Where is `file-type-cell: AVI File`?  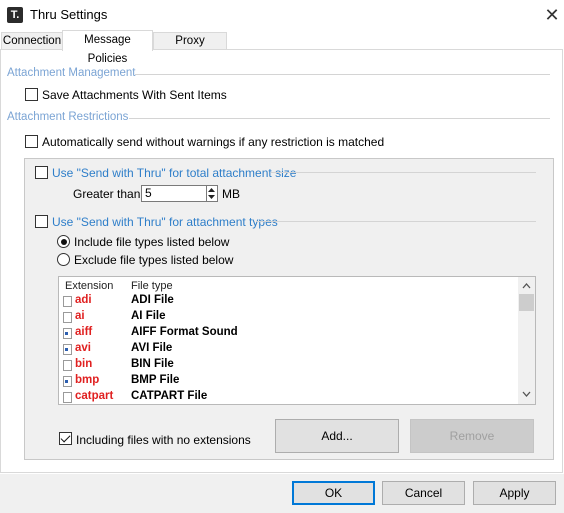 file-type-cell: AVI File is located at coordinates (152, 348).